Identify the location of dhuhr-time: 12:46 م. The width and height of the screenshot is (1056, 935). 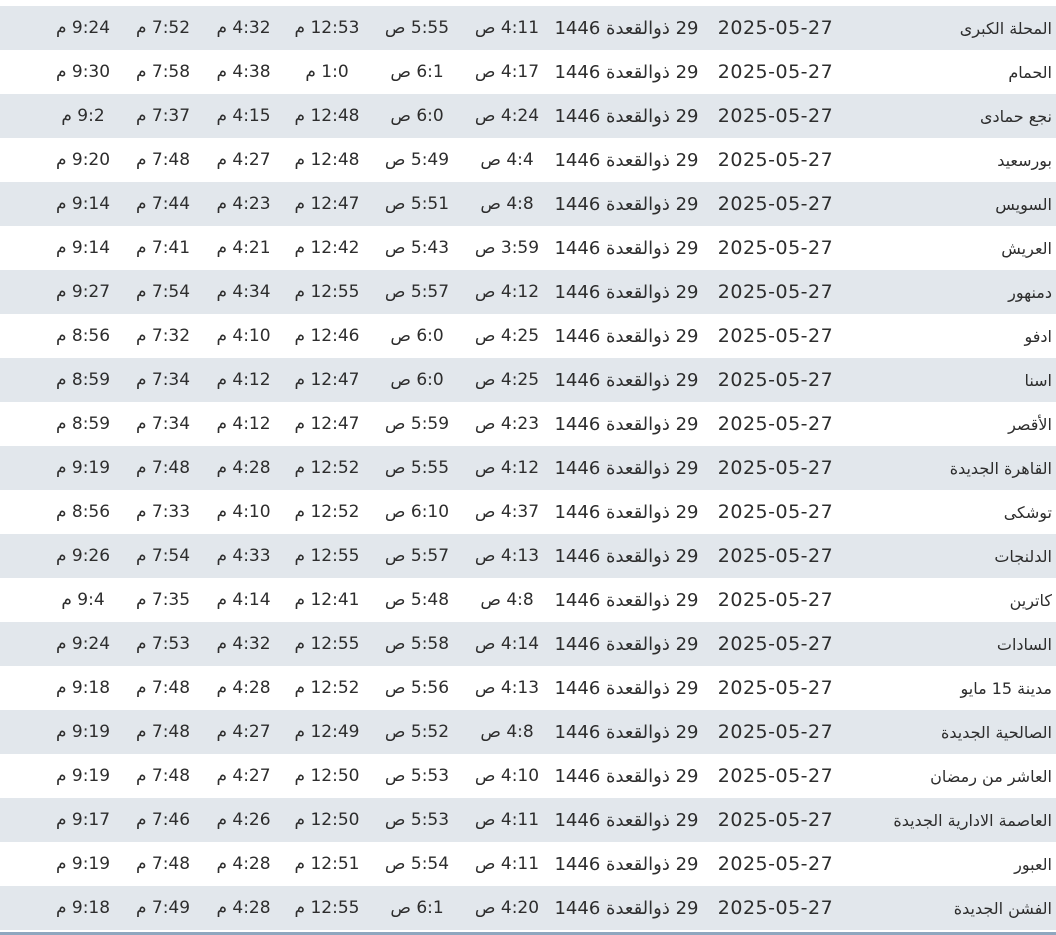
(327, 336).